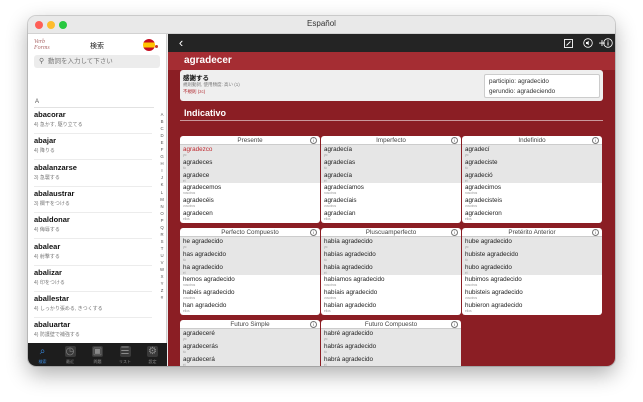 This screenshot has height=402, width=643. What do you see at coordinates (391, 281) in the screenshot?
I see `conjugation-row: habíamos agradecido nosotros` at bounding box center [391, 281].